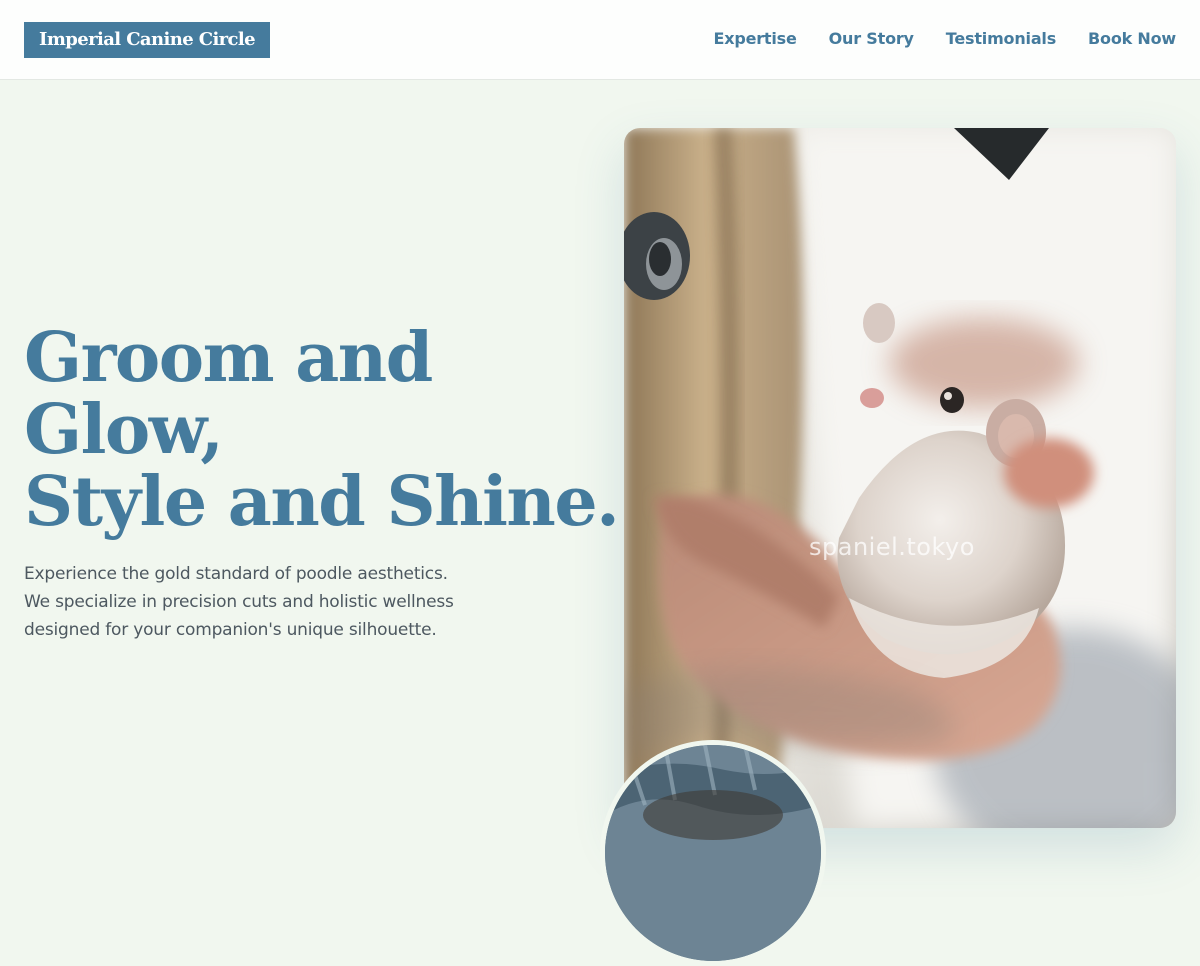  I want to click on nav-link-testimonials: Testimonials, so click(1001, 39).